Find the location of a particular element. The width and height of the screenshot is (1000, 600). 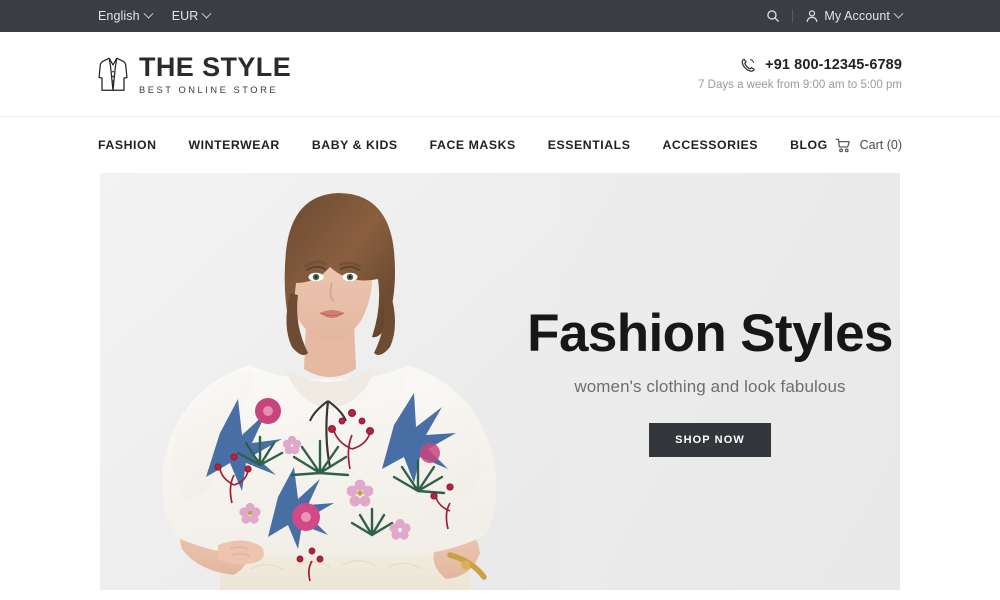

nav-item-essentials: ESSENTIALS is located at coordinates (589, 145).